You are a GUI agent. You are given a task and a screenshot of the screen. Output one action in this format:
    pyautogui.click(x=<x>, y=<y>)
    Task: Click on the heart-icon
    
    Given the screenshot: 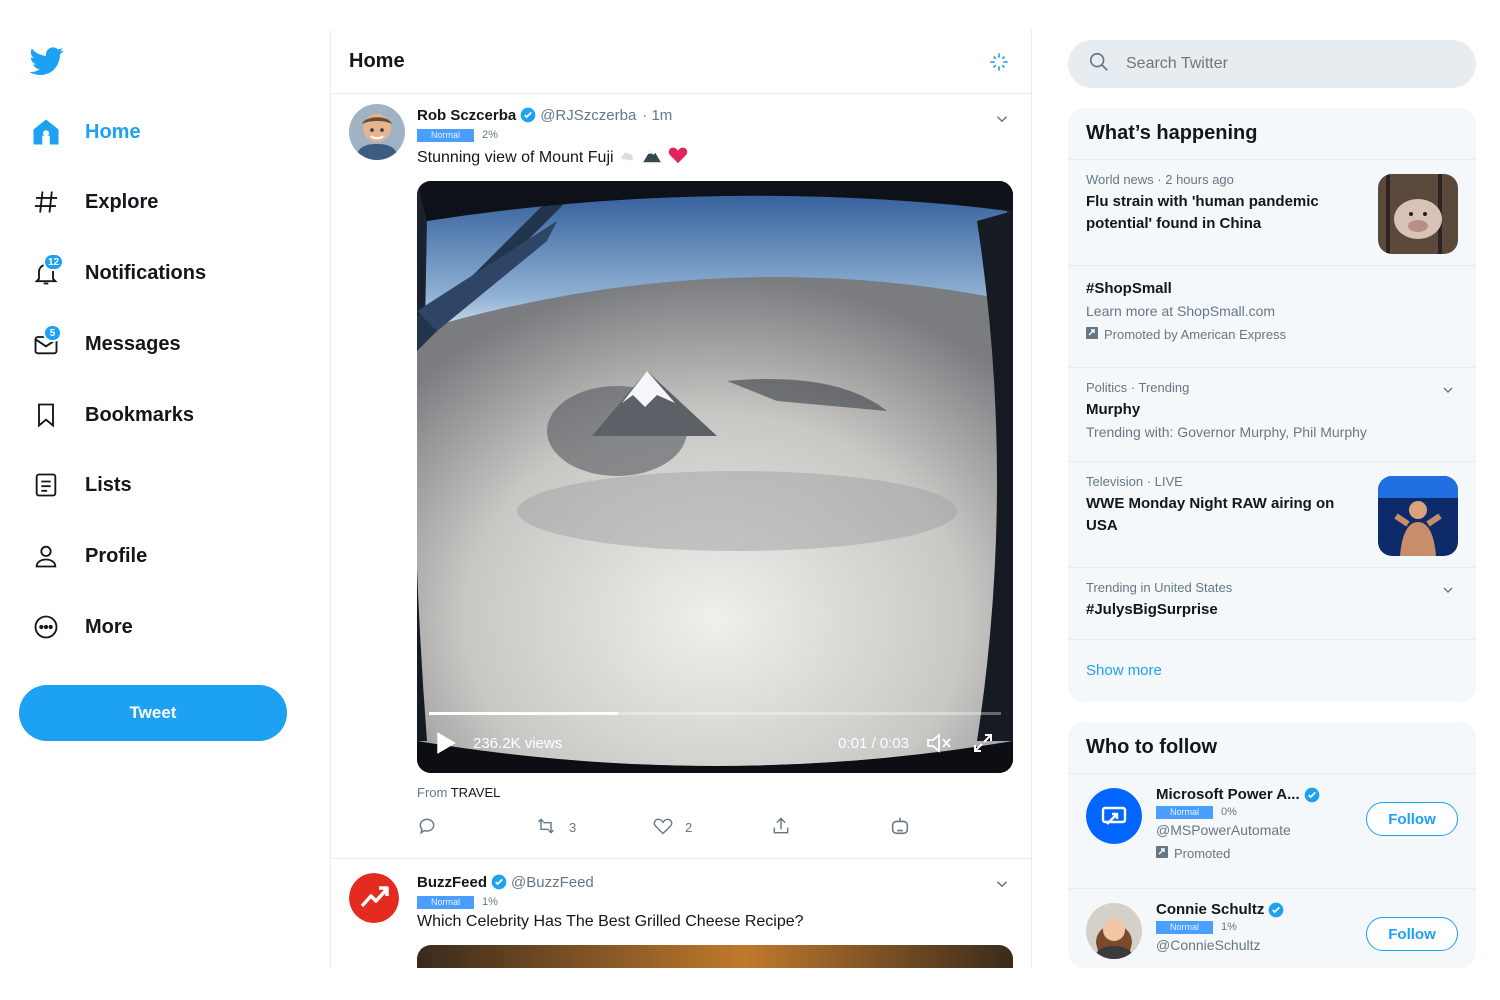 What is the action you would take?
    pyautogui.click(x=663, y=827)
    